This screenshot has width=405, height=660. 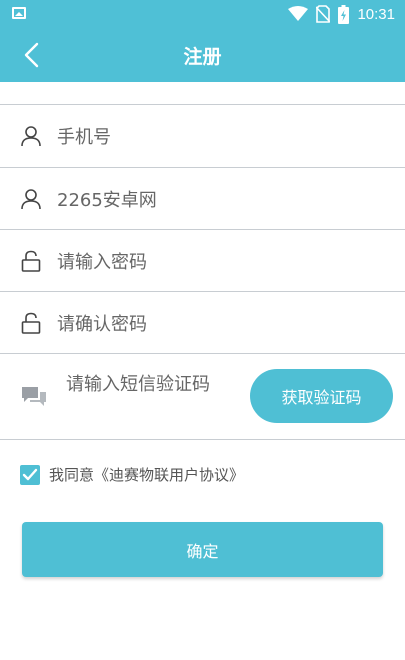 What do you see at coordinates (202, 323) in the screenshot?
I see `confirm-password-field: 请确认密码` at bounding box center [202, 323].